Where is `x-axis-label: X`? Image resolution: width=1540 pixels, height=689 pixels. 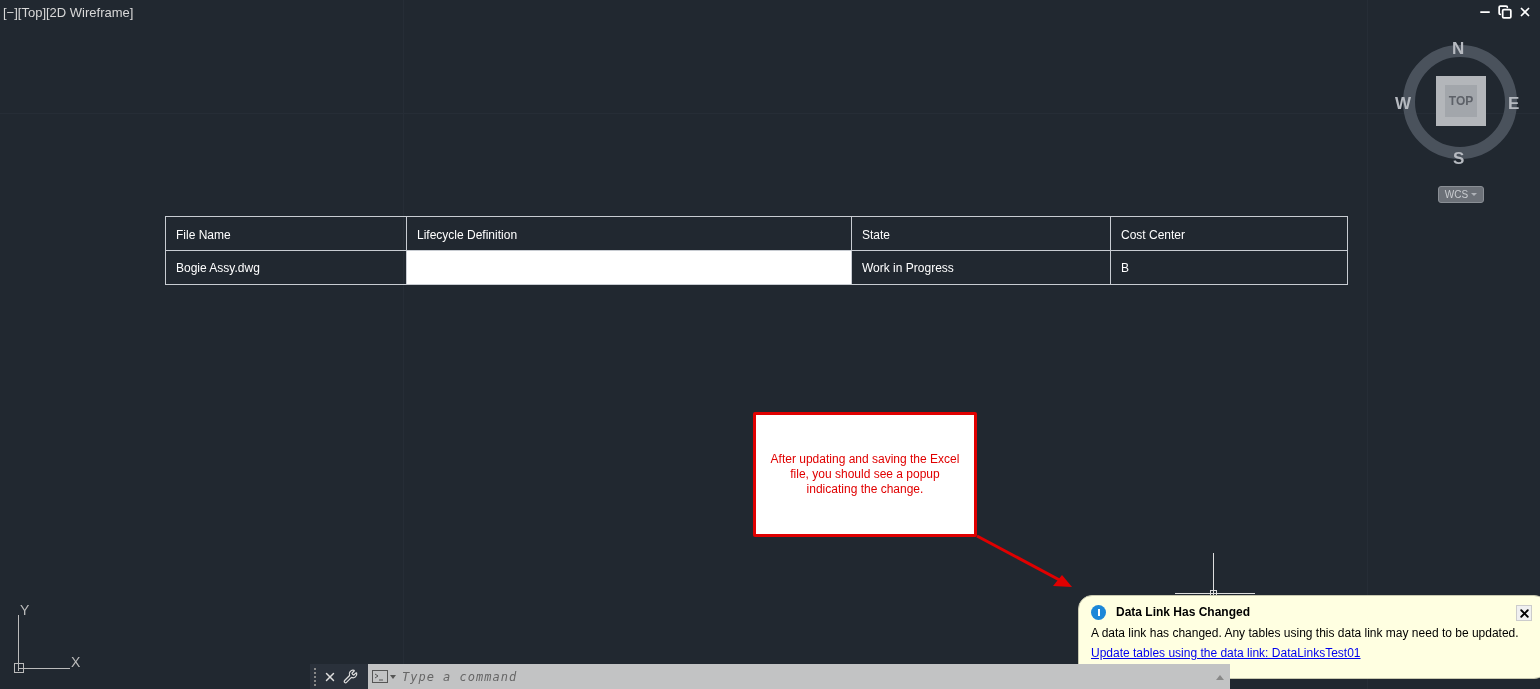 x-axis-label: X is located at coordinates (76, 662).